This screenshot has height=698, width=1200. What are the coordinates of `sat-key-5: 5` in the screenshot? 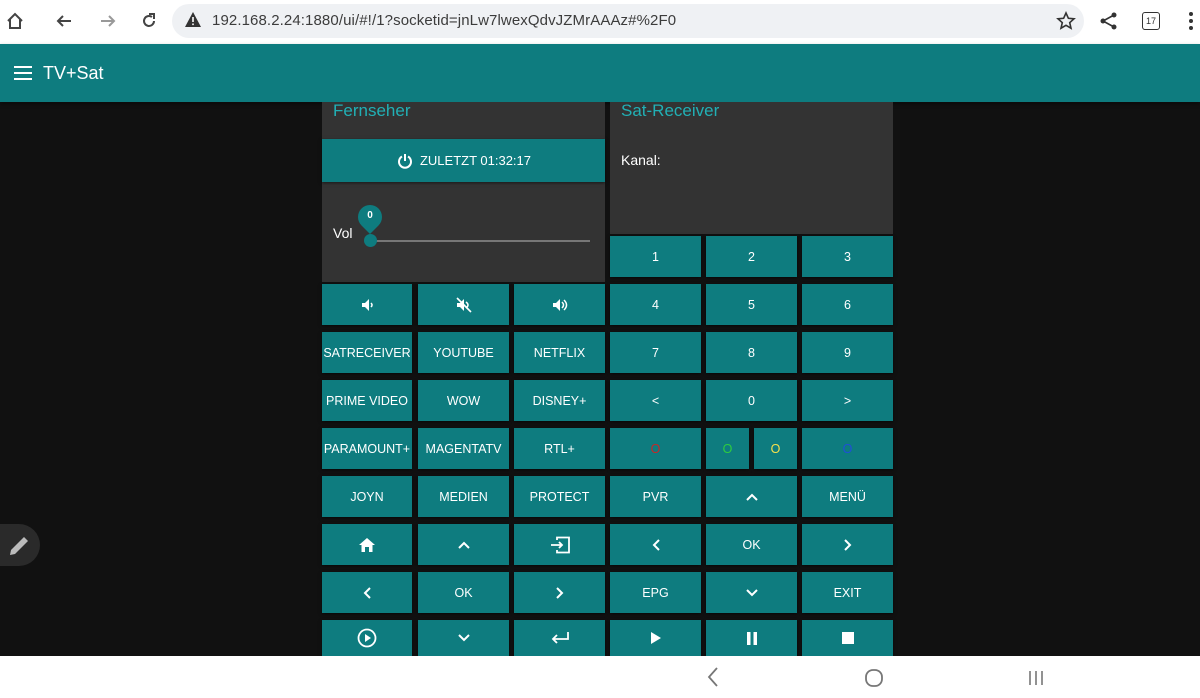 It's located at (751, 304).